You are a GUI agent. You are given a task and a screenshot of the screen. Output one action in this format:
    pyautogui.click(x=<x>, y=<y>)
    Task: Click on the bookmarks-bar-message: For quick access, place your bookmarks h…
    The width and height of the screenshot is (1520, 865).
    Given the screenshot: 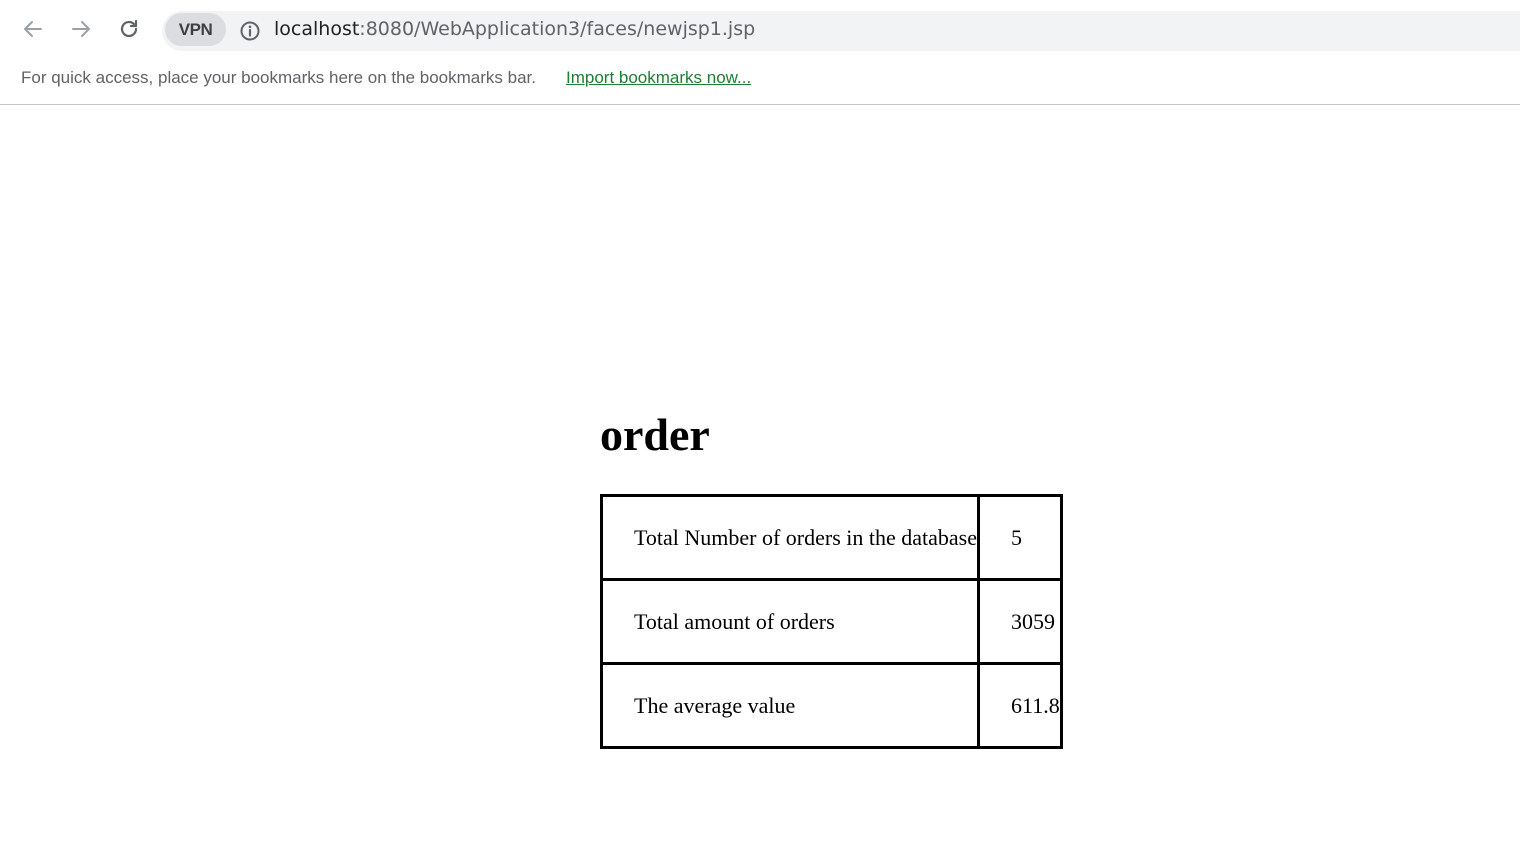 What is the action you would take?
    pyautogui.click(x=278, y=77)
    